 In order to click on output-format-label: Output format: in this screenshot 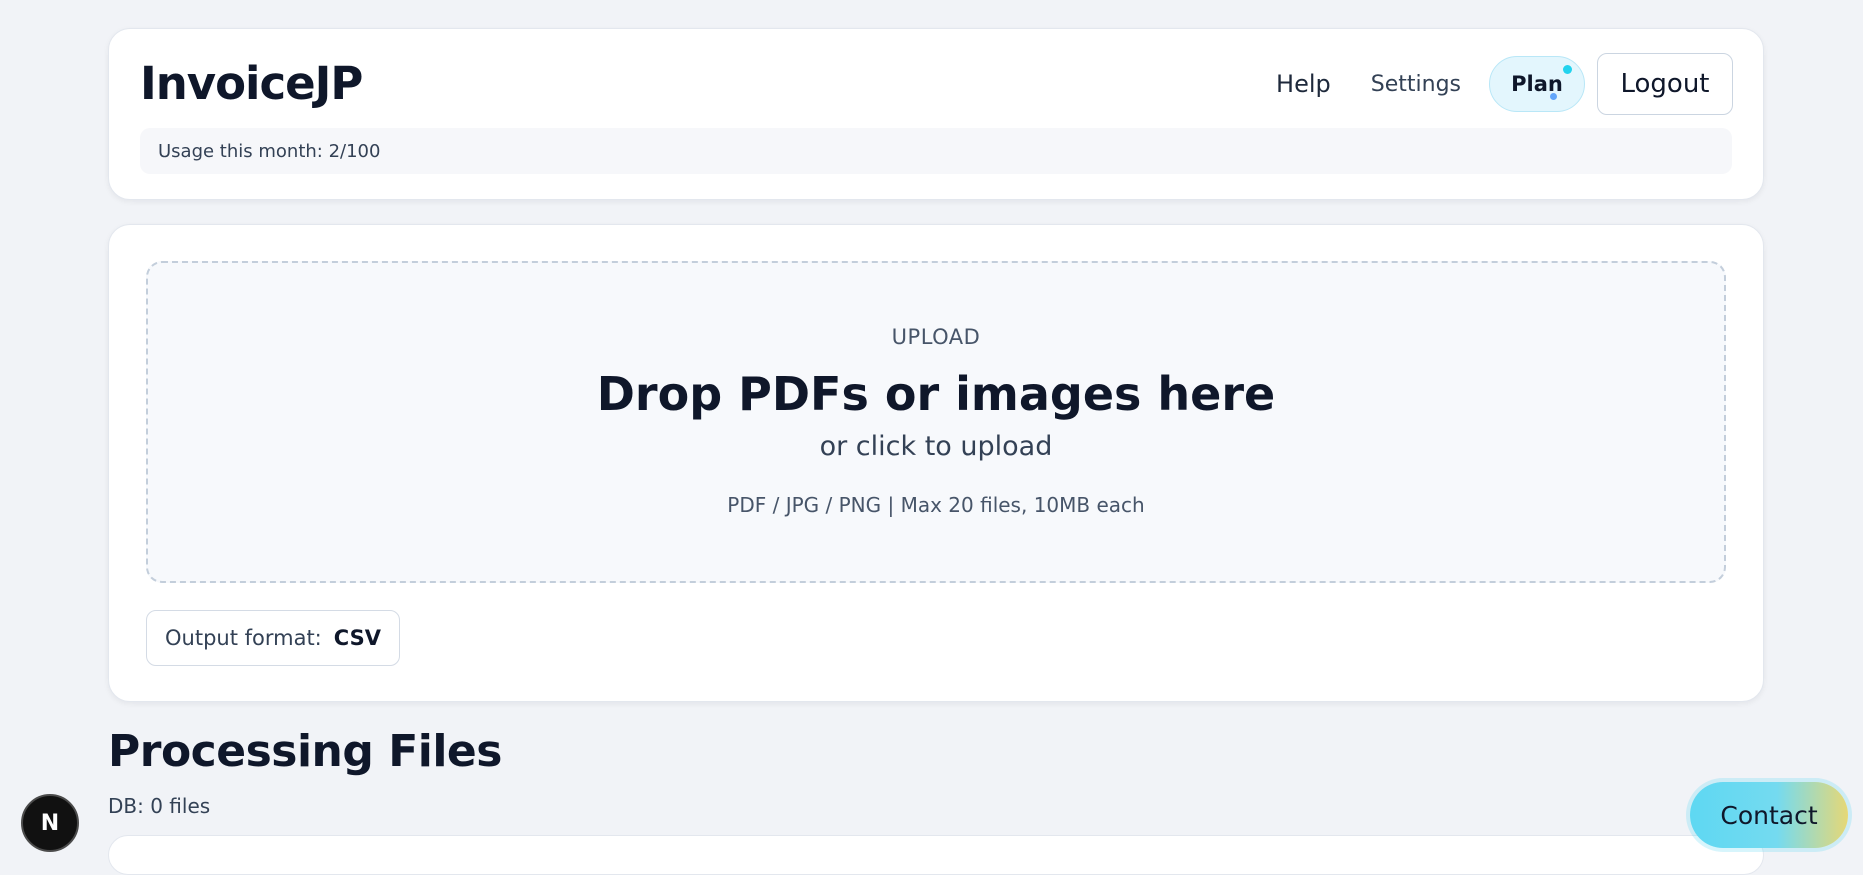, I will do `click(243, 638)`.